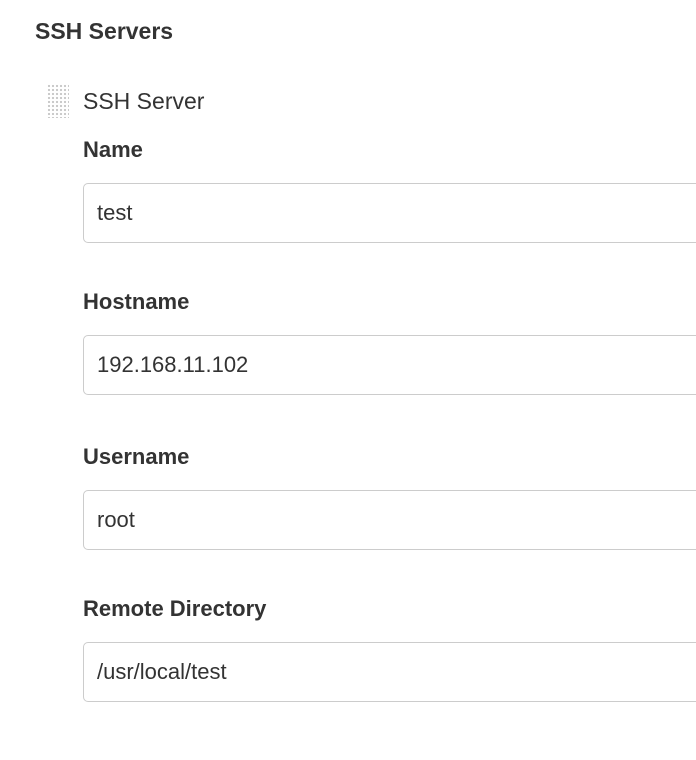 This screenshot has height=760, width=696. Describe the element at coordinates (389, 672) in the screenshot. I see `remote-directory-field` at that location.